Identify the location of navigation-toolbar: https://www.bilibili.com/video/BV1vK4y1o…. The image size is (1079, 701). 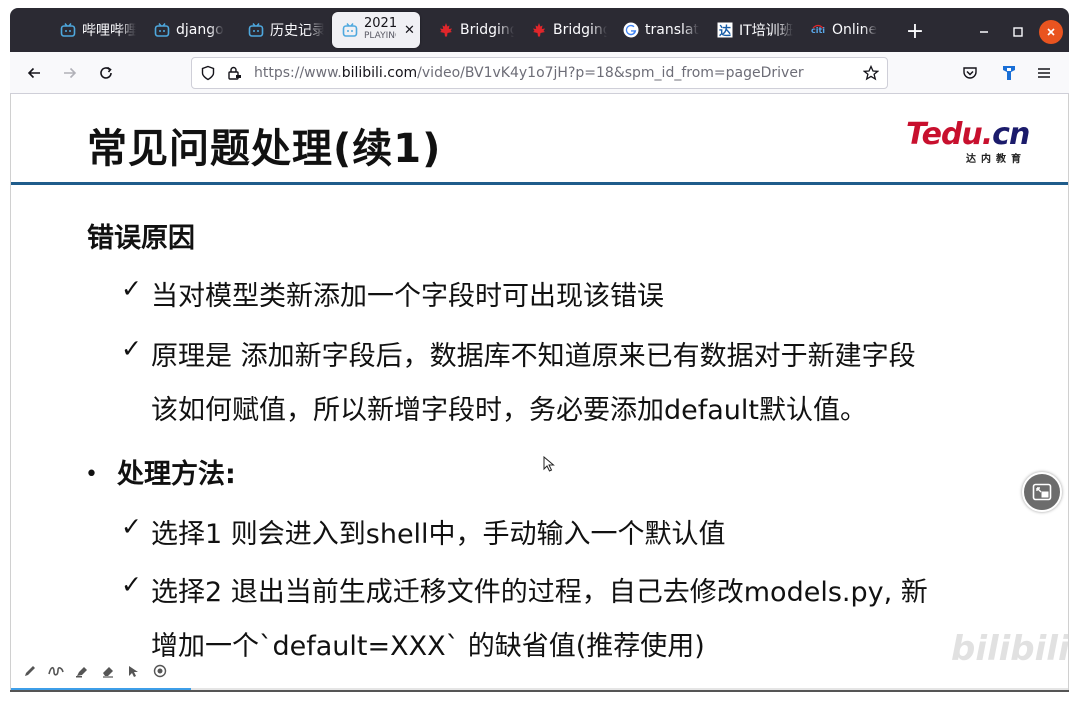
(539, 73).